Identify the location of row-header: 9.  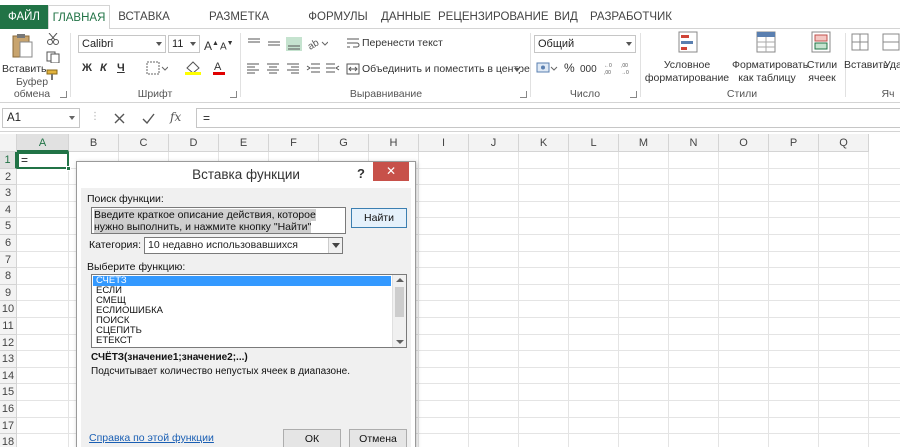
(8, 293).